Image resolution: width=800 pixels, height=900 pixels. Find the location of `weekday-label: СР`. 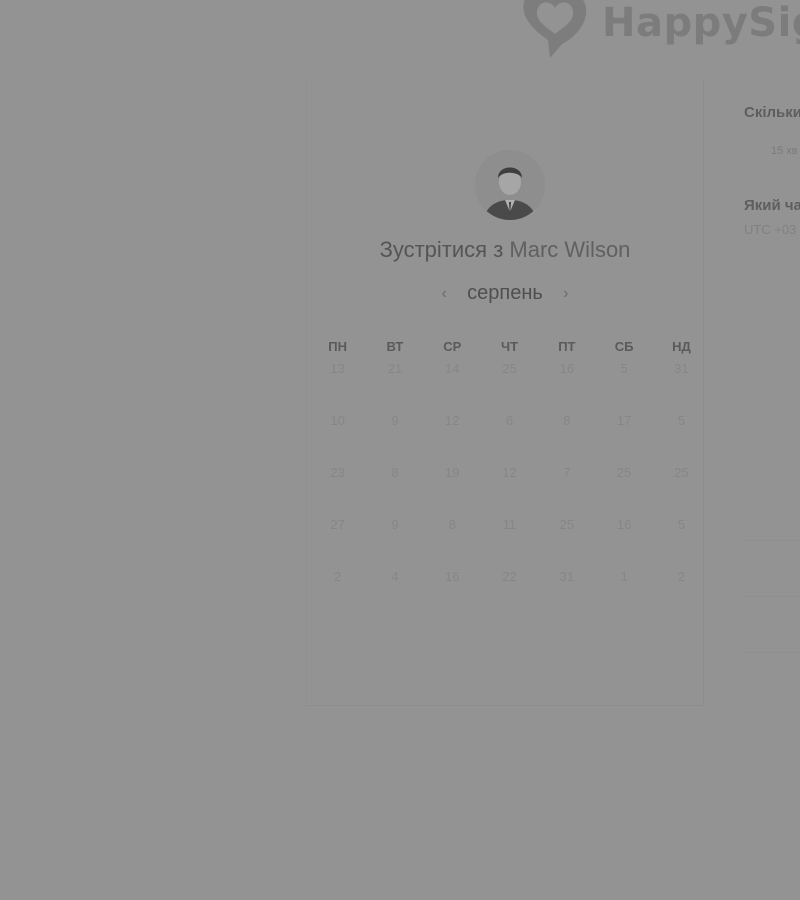

weekday-label: СР is located at coordinates (452, 346).